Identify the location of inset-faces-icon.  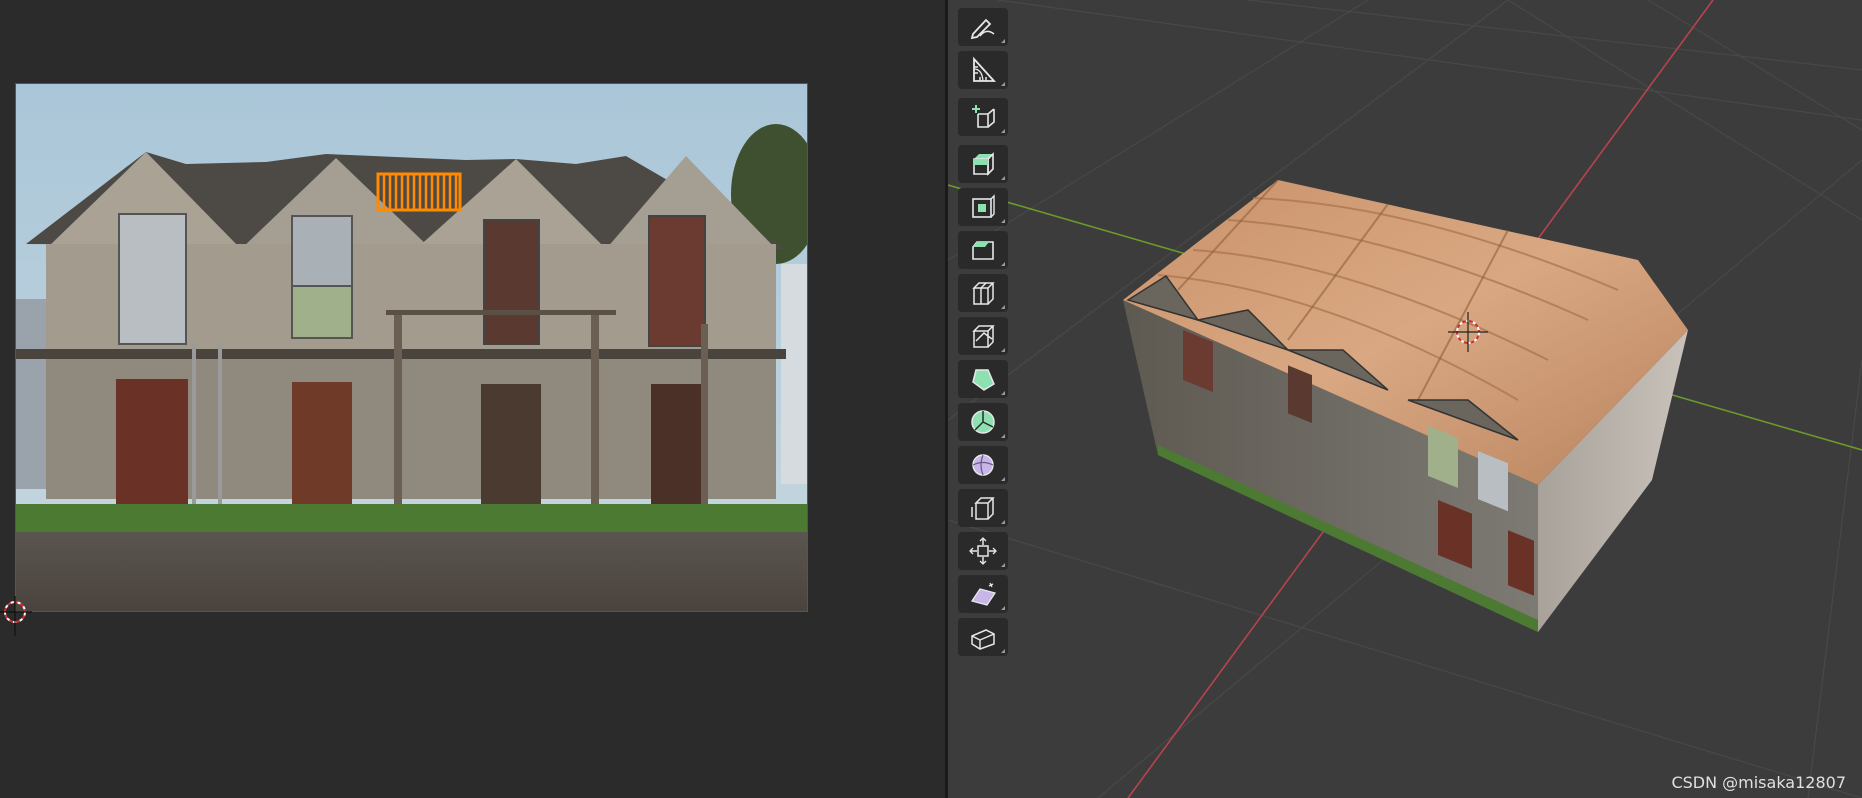
(983, 206).